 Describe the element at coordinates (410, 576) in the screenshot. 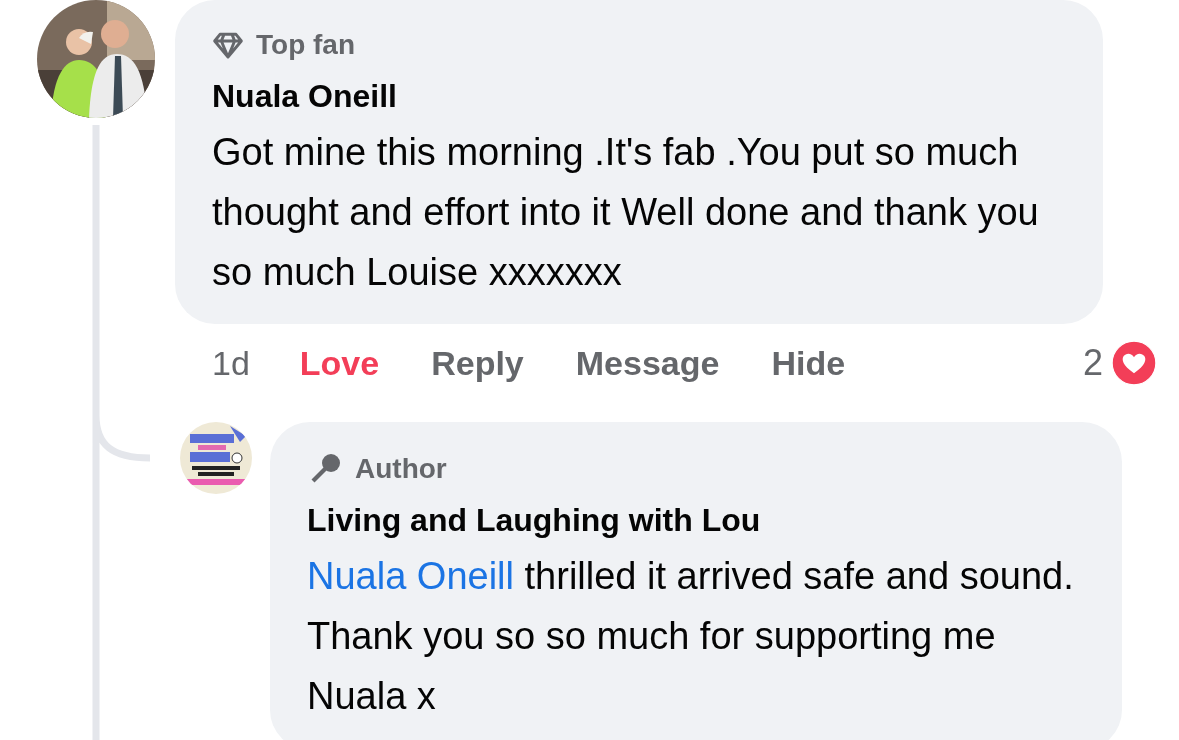

I see `mention-link: Nuala Oneill` at that location.